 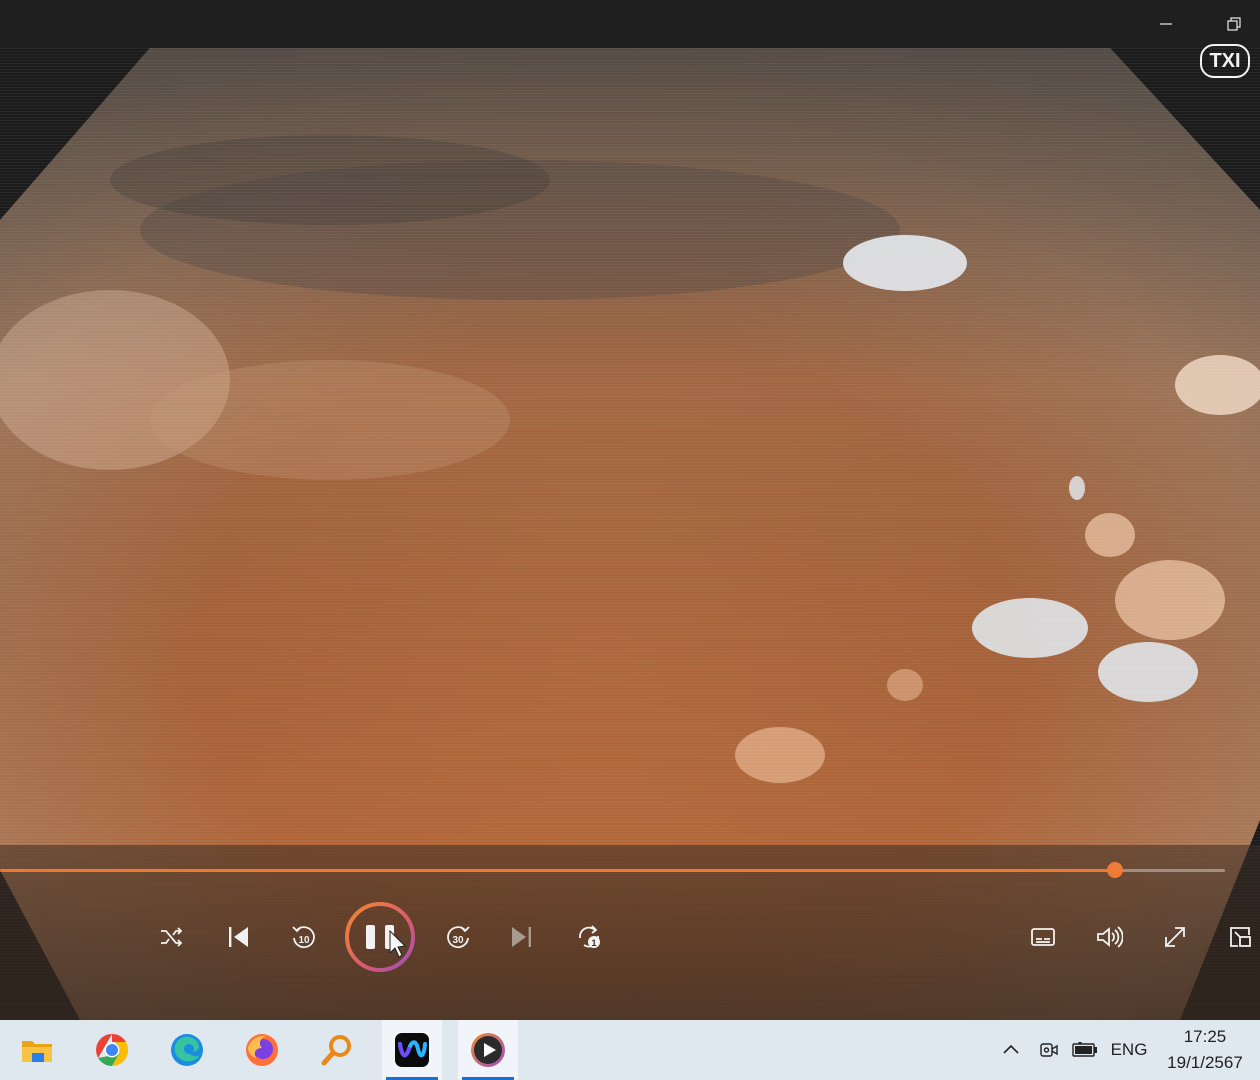 I want to click on mini-player-icon, so click(x=1240, y=937).